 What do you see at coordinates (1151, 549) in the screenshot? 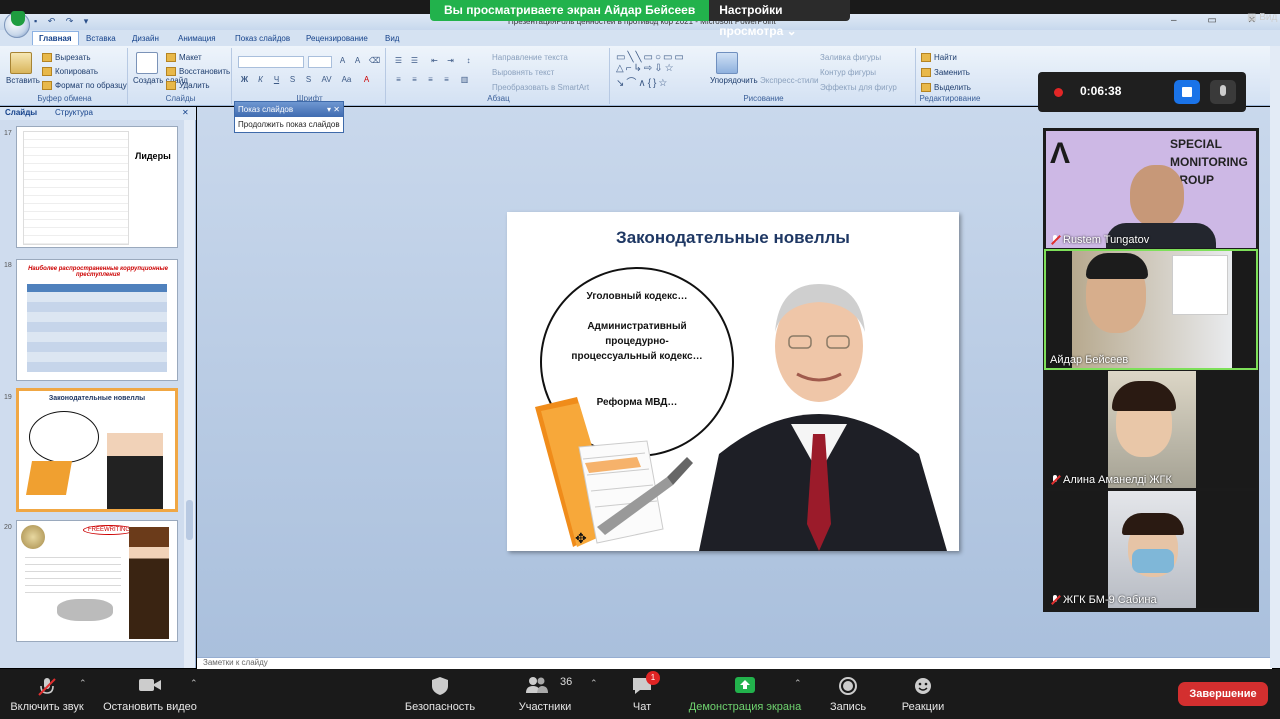
I see `participant-tile: ЖГК БМ-9 Сабина` at bounding box center [1151, 549].